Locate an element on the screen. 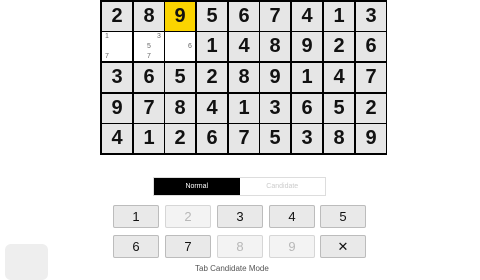  number-key-button: 4 is located at coordinates (292, 216).